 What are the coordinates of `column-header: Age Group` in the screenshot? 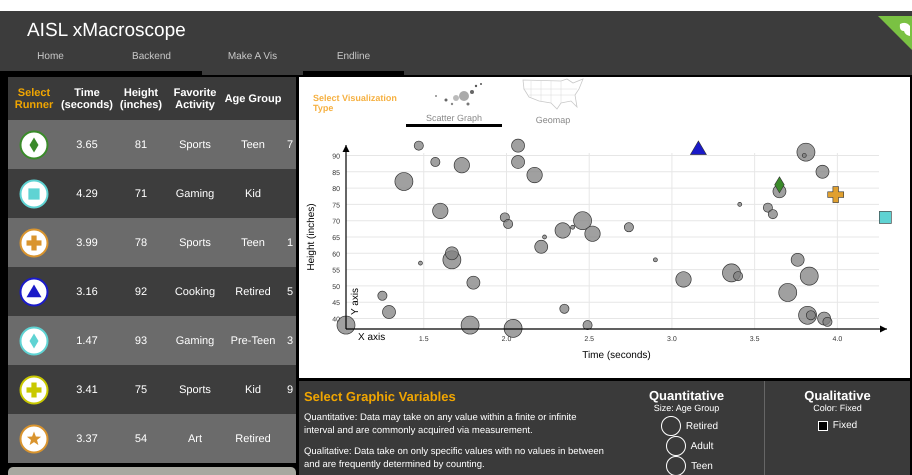 It's located at (253, 98).